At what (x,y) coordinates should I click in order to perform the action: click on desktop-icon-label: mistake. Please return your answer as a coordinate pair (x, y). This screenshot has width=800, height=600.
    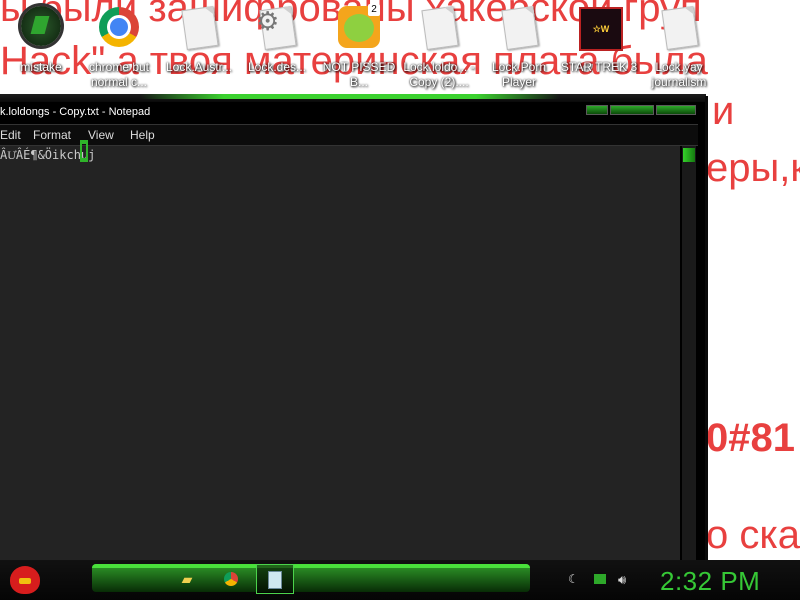
    Looking at the image, I should click on (41, 67).